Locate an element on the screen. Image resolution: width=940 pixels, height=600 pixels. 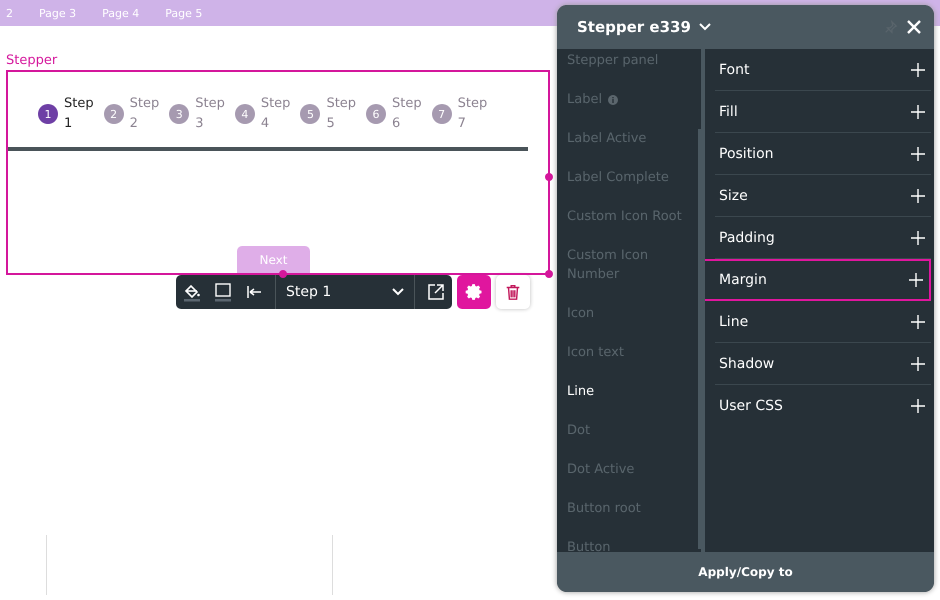
step-label: Step 5 is located at coordinates (341, 114).